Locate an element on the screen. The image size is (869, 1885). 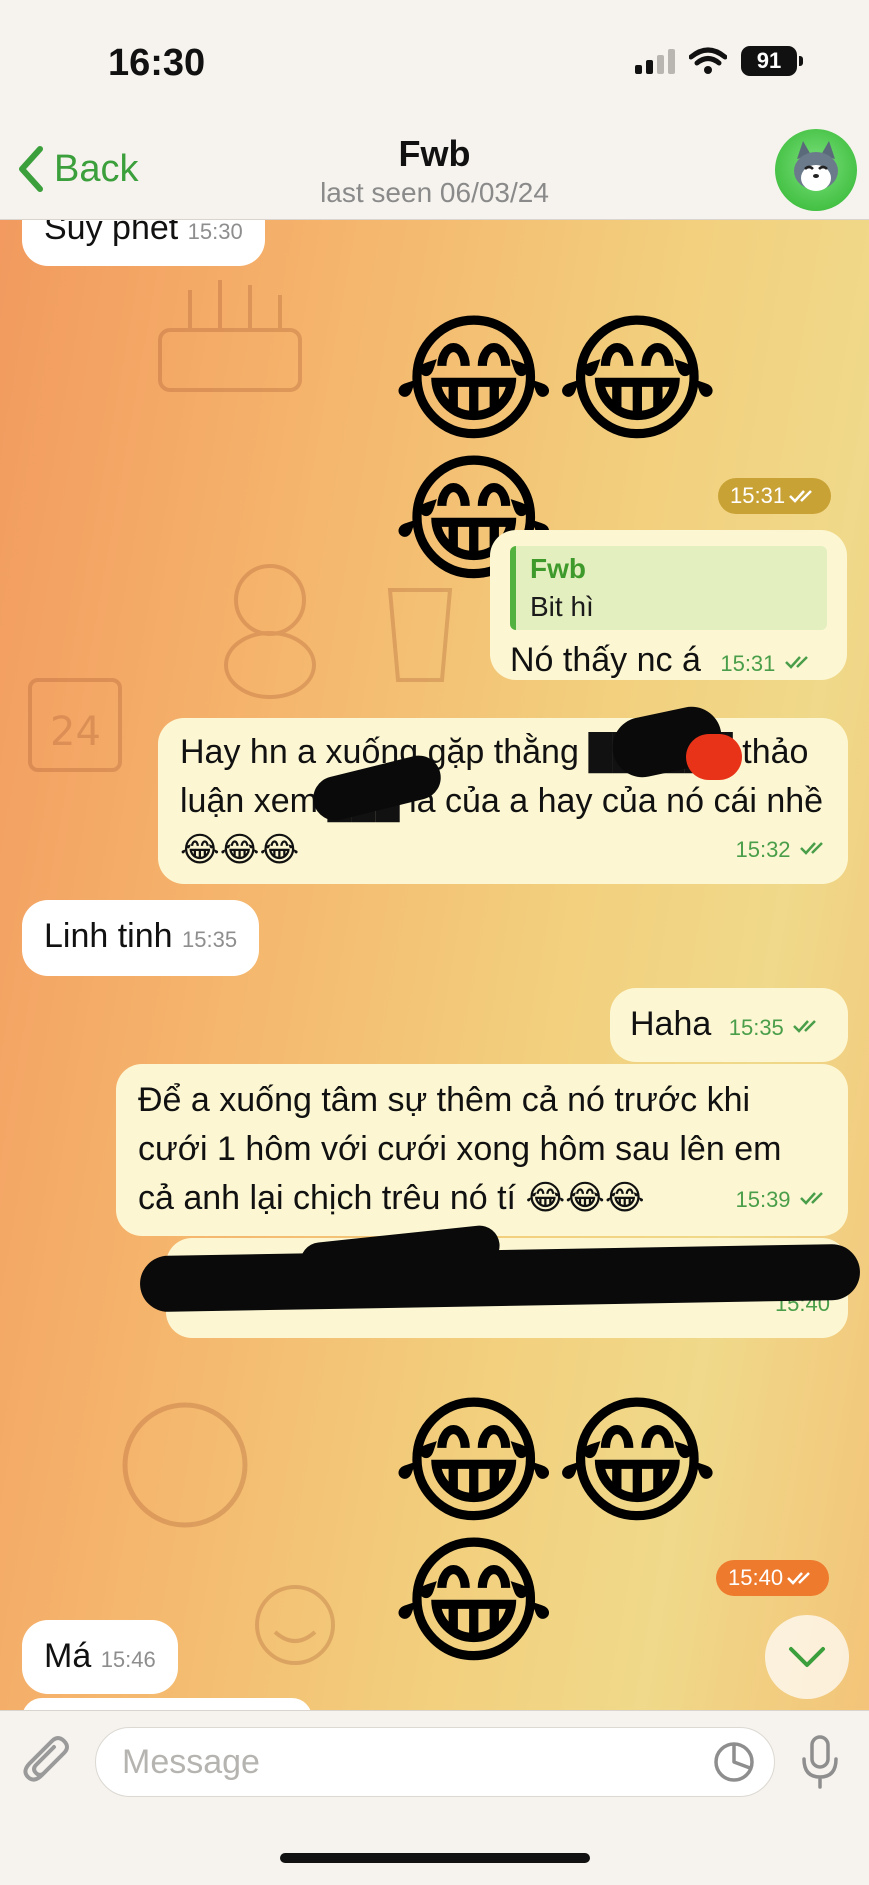
message-incoming: Má 15:46 is located at coordinates (100, 1657).